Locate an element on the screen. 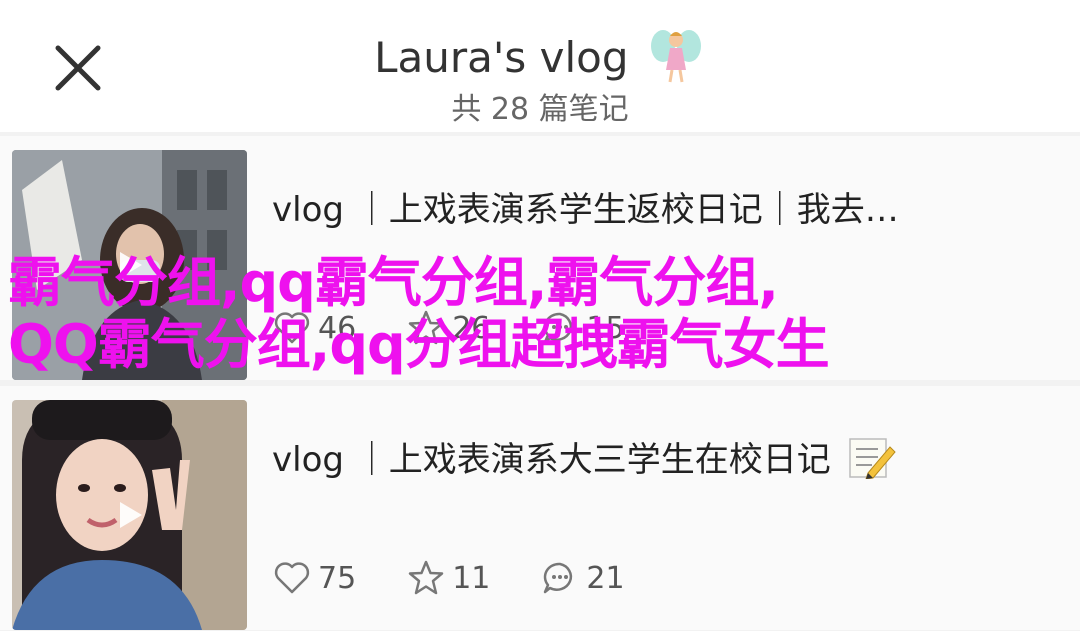 This screenshot has height=631, width=1080. note-thumbnail is located at coordinates (129, 515).